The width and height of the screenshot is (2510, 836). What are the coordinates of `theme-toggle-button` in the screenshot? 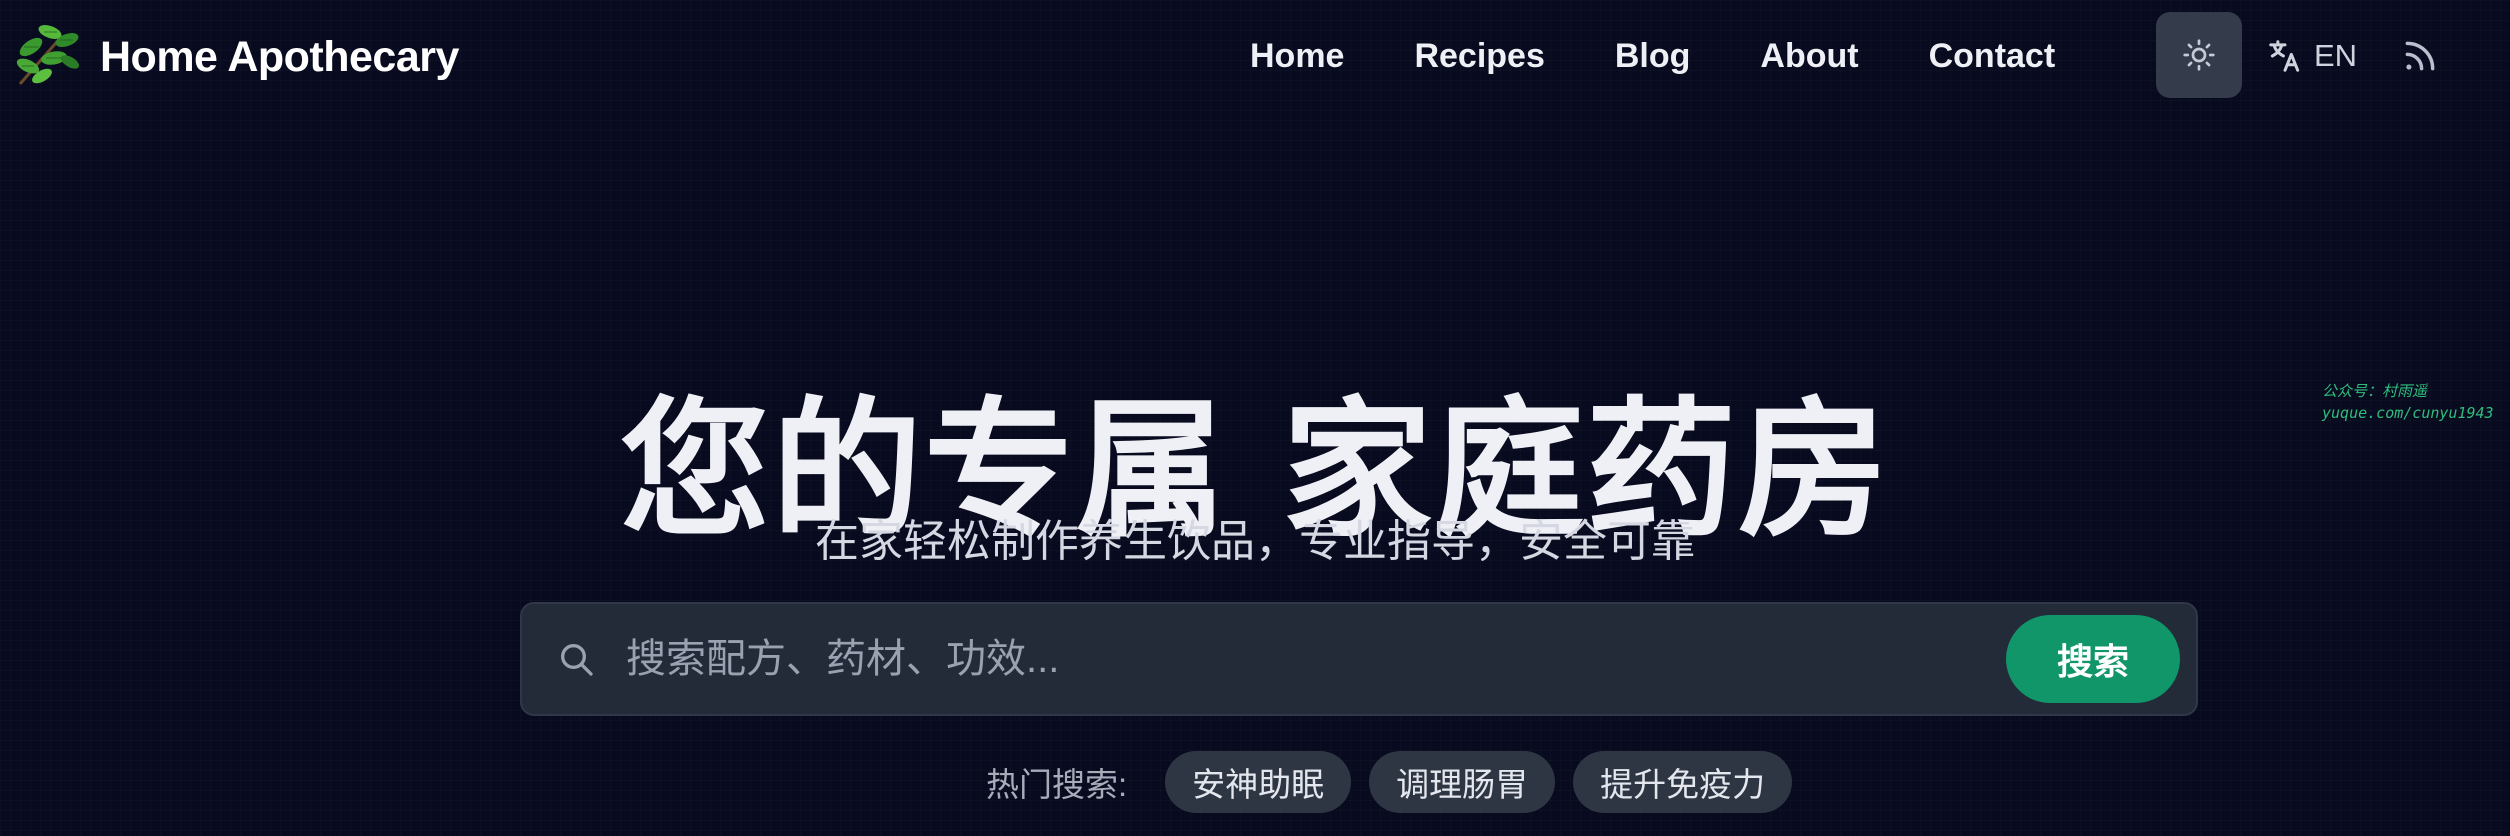 It's located at (2199, 55).